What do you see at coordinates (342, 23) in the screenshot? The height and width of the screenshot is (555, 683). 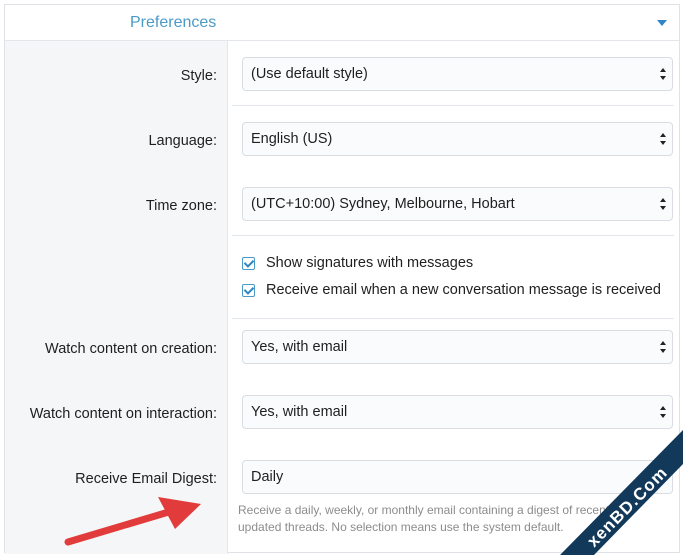 I see `preferences-header: Preferences` at bounding box center [342, 23].